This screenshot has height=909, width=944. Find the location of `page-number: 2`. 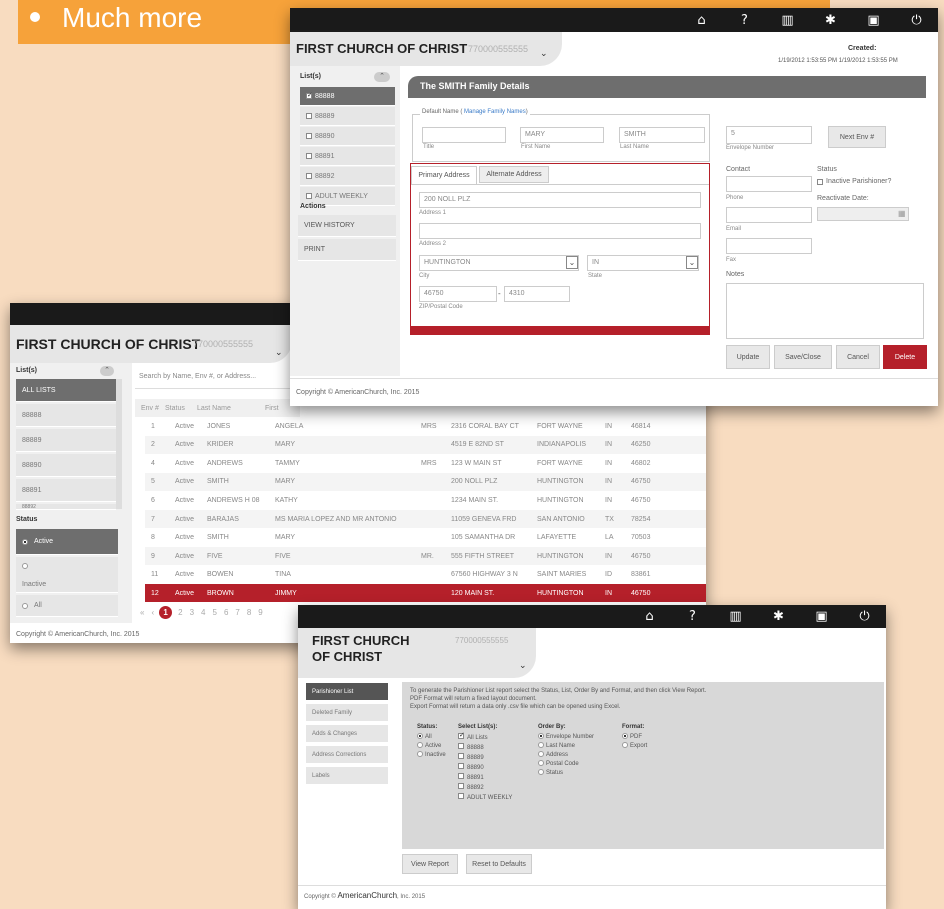

page-number: 2 is located at coordinates (180, 612).